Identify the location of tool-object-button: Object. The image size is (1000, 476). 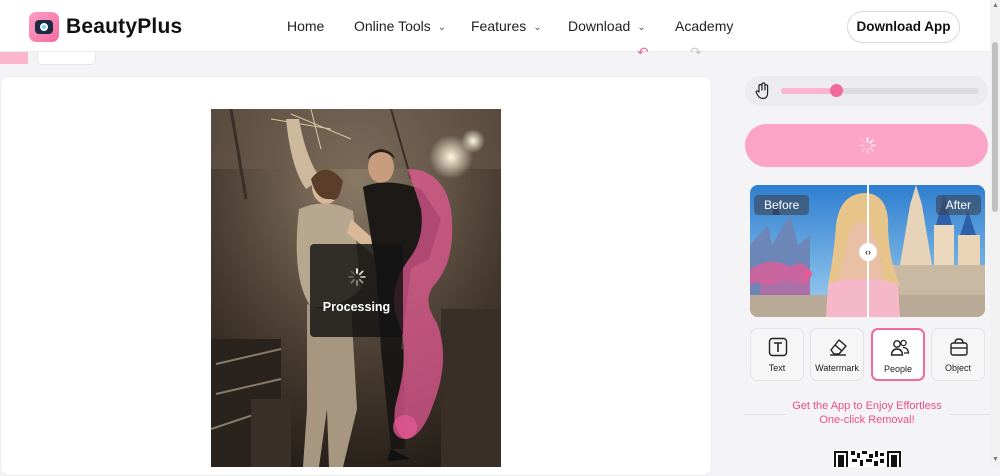
(958, 354).